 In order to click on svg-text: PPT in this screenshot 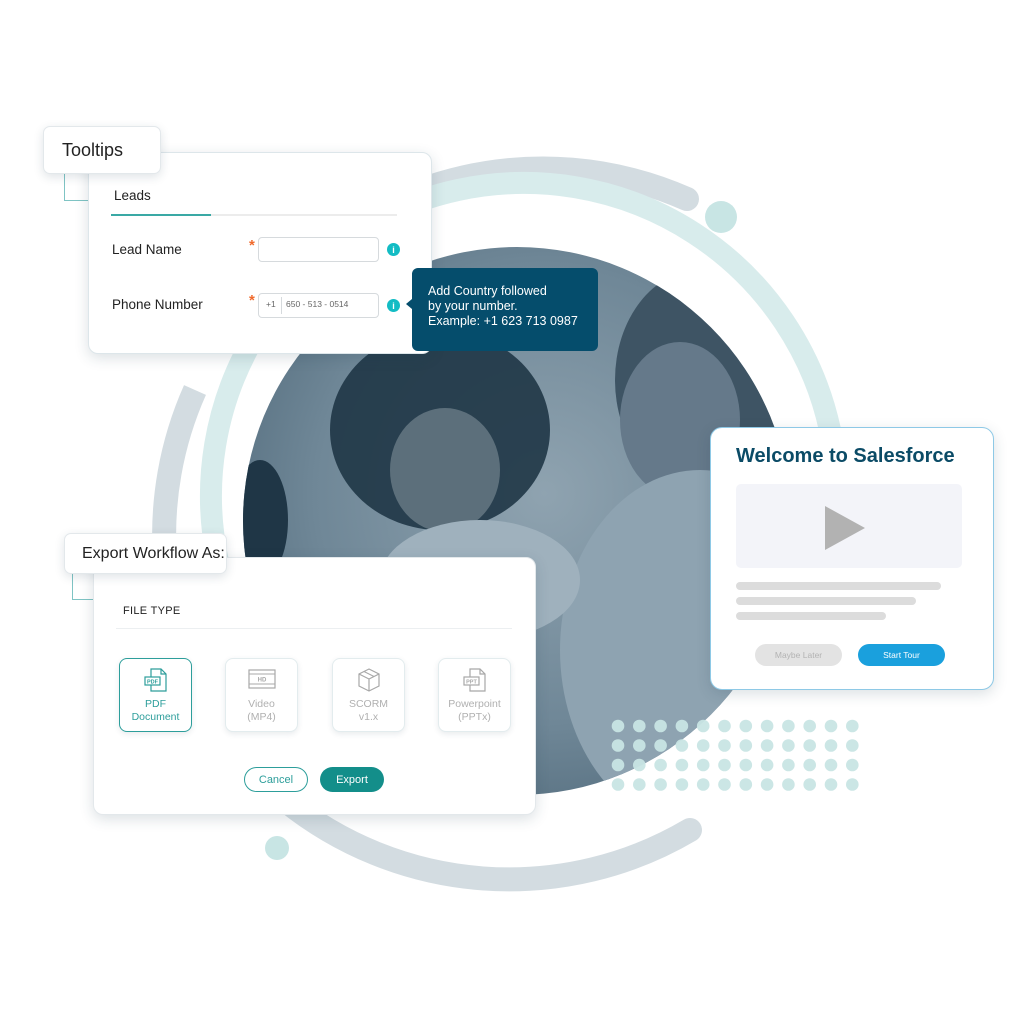, I will do `click(471, 683)`.